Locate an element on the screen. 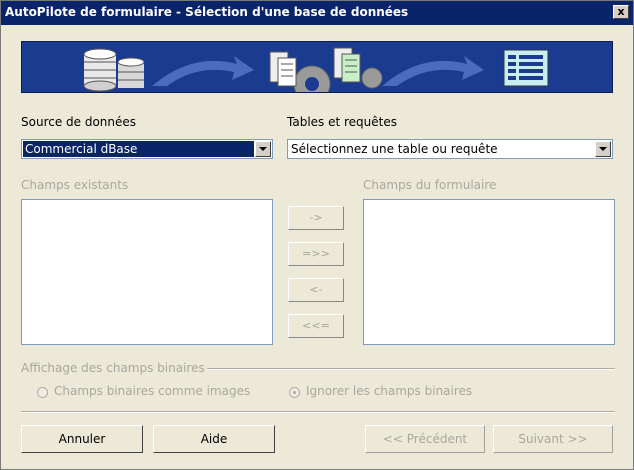 This screenshot has width=634, height=470. add-field-button: -> is located at coordinates (316, 218).